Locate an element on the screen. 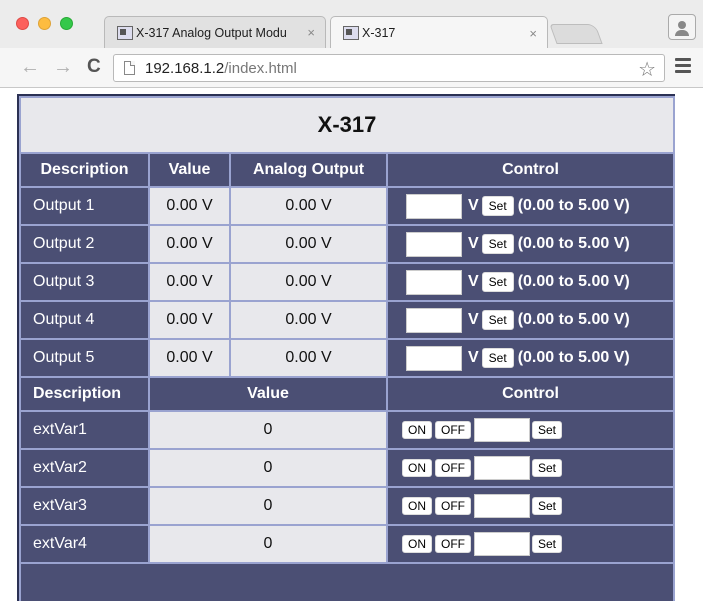  browser-tab-2: X-317 × is located at coordinates (439, 32).